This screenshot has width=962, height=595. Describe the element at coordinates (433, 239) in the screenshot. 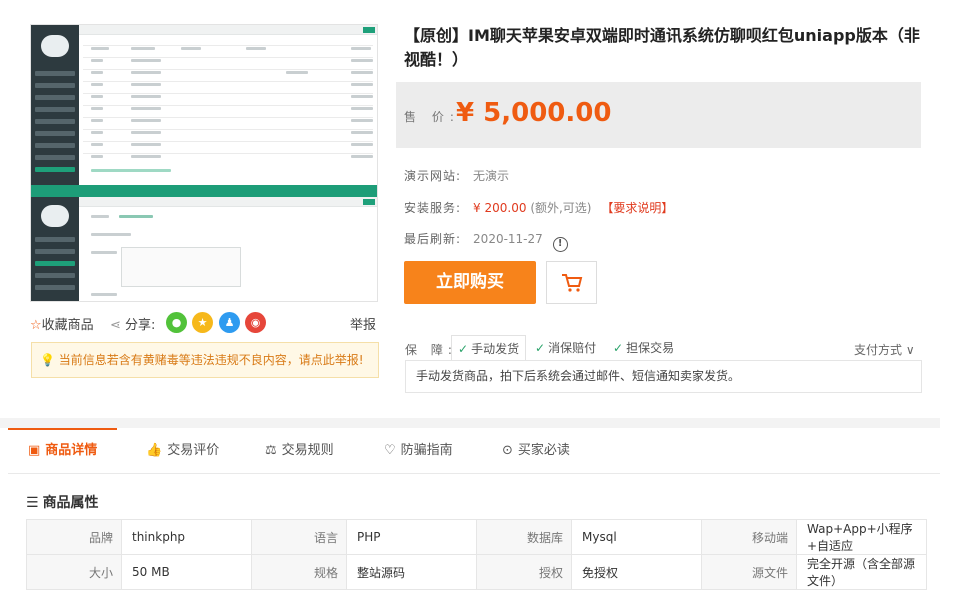

I see `refresh-label: 最后刷新:` at that location.